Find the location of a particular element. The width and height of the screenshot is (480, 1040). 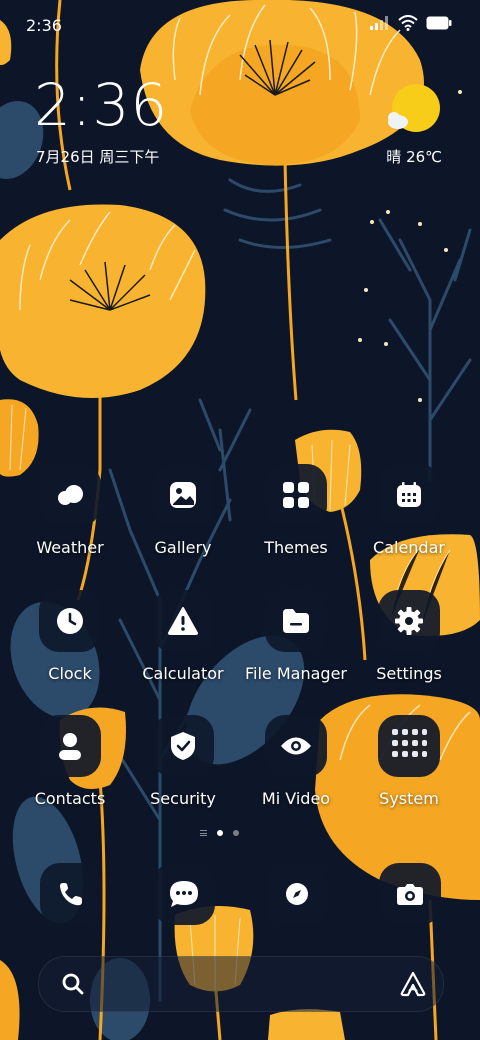

app-label: Calendar is located at coordinates (409, 547).